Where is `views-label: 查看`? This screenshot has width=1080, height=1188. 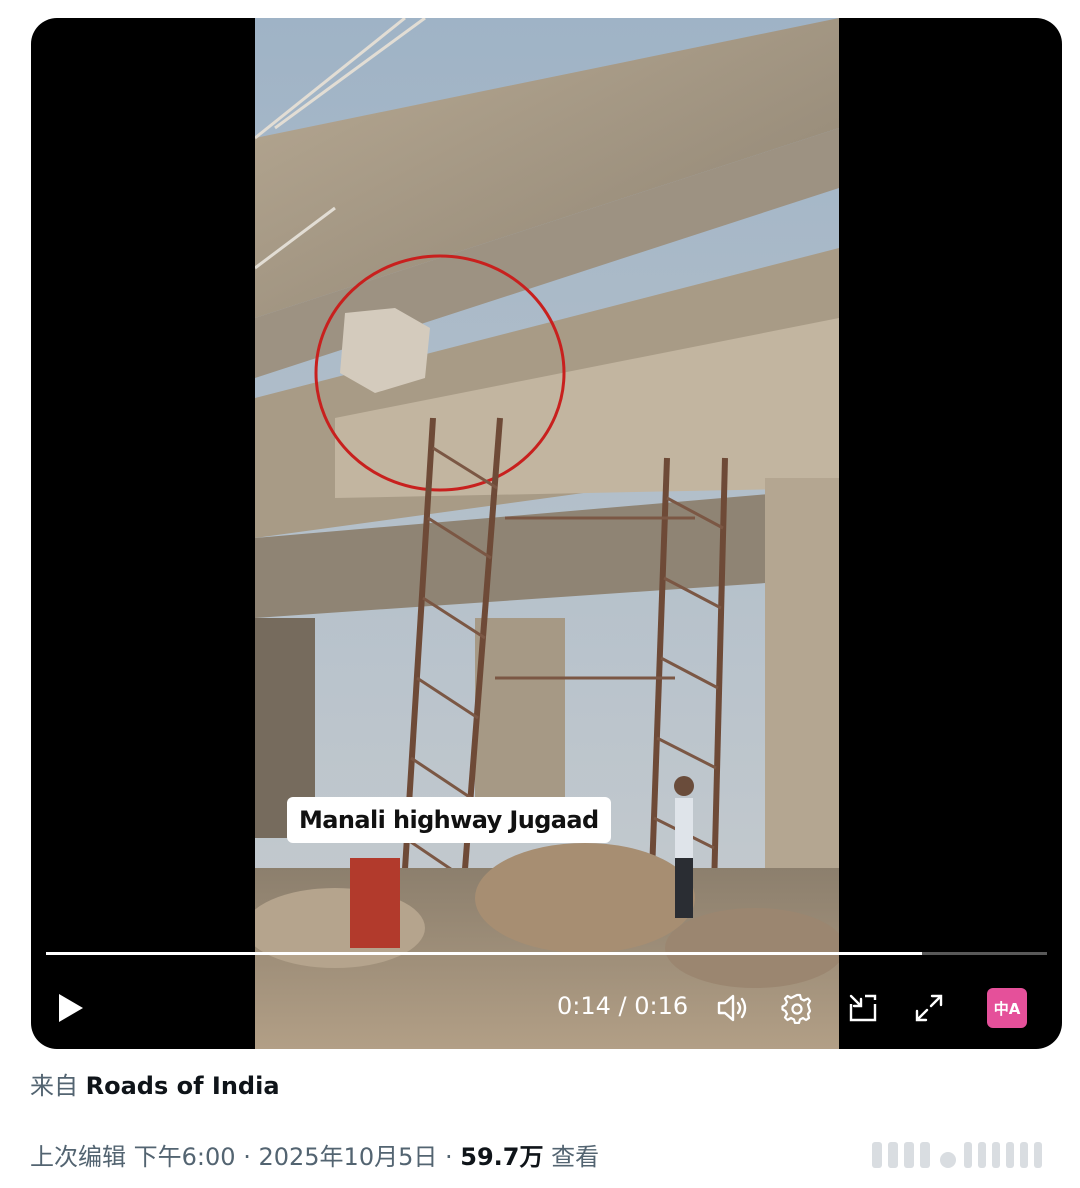 views-label: 查看 is located at coordinates (575, 1157).